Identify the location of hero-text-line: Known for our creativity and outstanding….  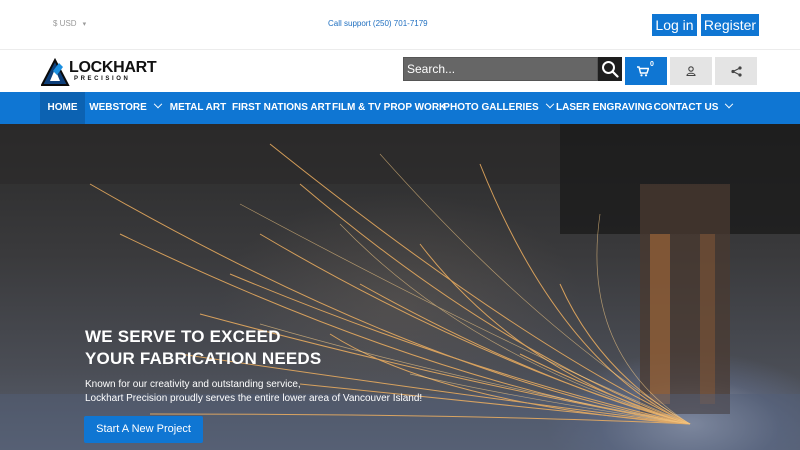
(193, 384).